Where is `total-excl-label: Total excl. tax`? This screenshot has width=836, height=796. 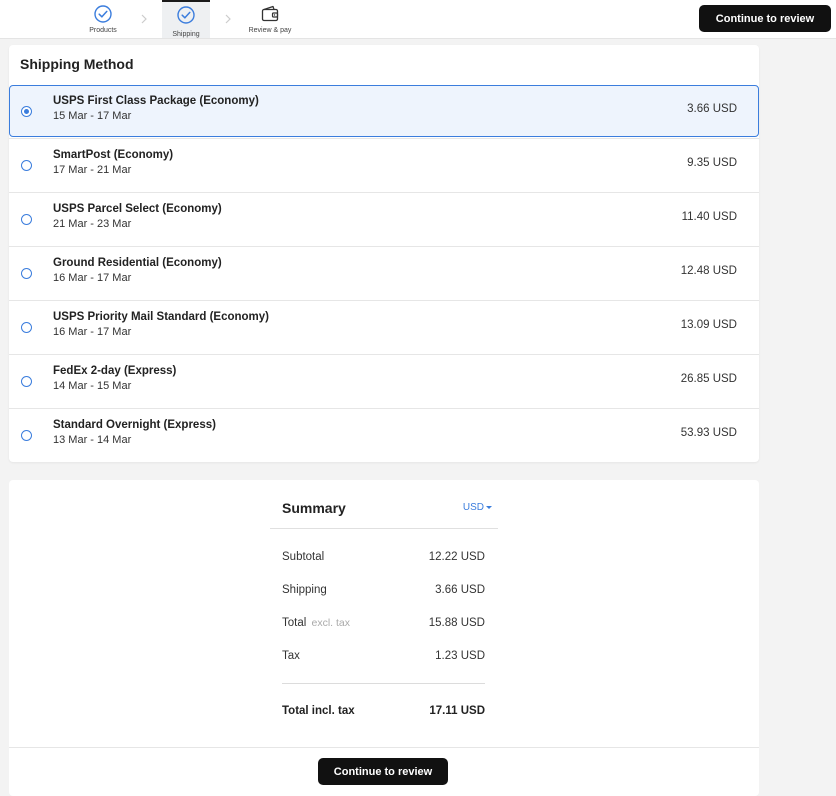 total-excl-label: Total excl. tax is located at coordinates (316, 623).